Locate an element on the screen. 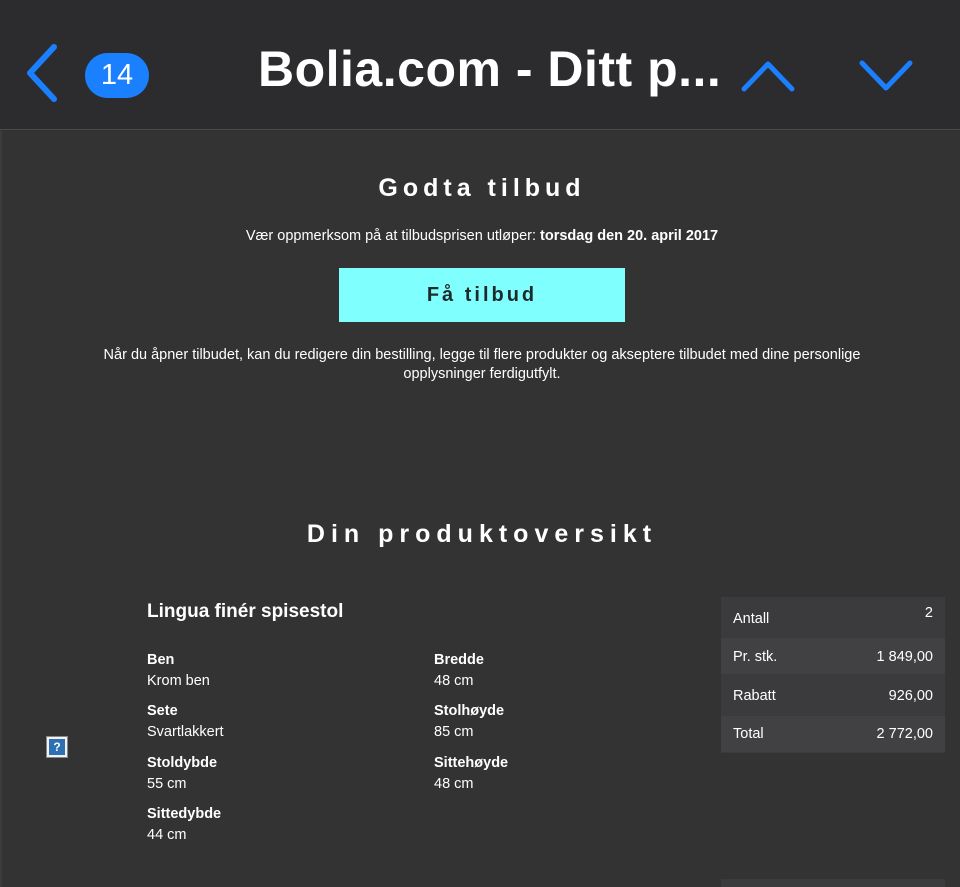 This screenshot has width=960, height=887. attribute-label: Sittehøyde is located at coordinates (471, 763).